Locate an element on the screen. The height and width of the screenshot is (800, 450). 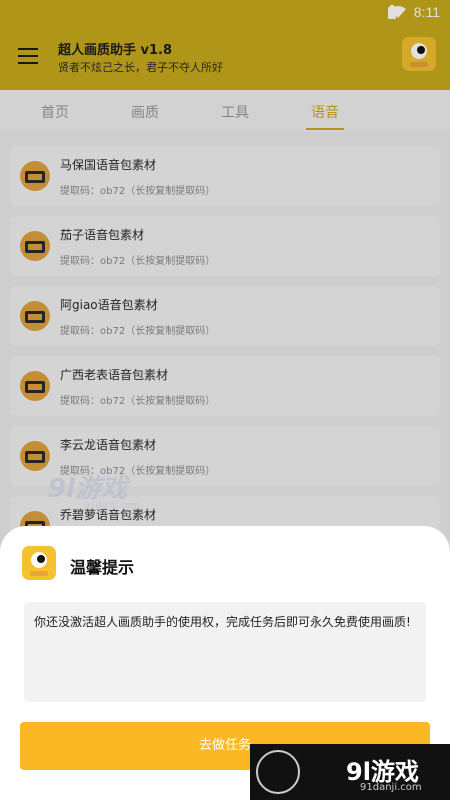
watermark-logo-icon is located at coordinates (278, 772).